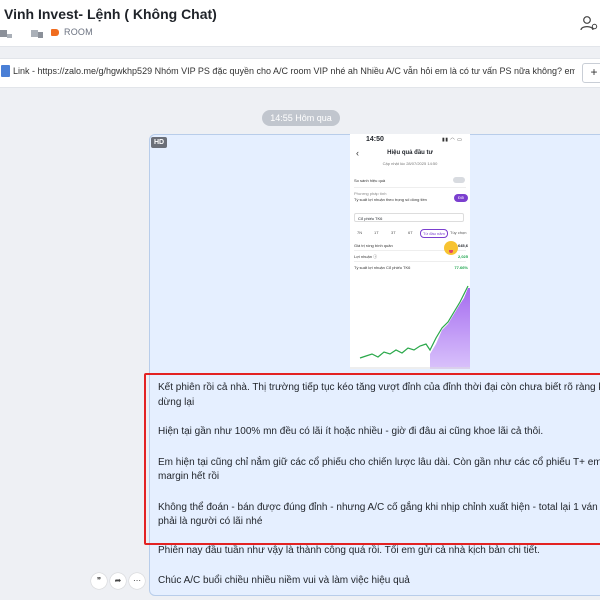 The image size is (600, 600). What do you see at coordinates (110, 14) in the screenshot?
I see `chat-title: Vinh Invest- Lệnh ( Không Chat)` at bounding box center [110, 14].